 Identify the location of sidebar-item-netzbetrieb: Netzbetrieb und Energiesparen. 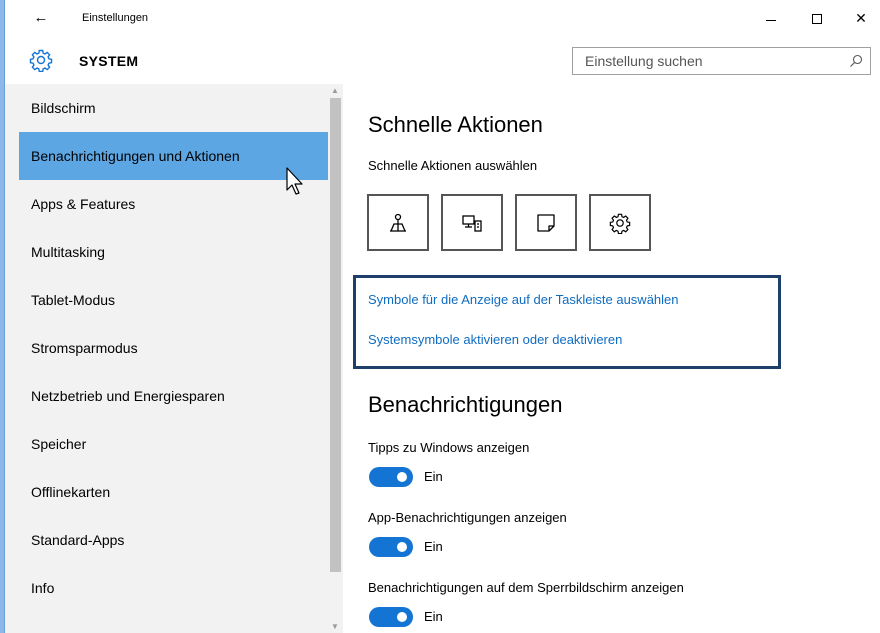
(173, 396).